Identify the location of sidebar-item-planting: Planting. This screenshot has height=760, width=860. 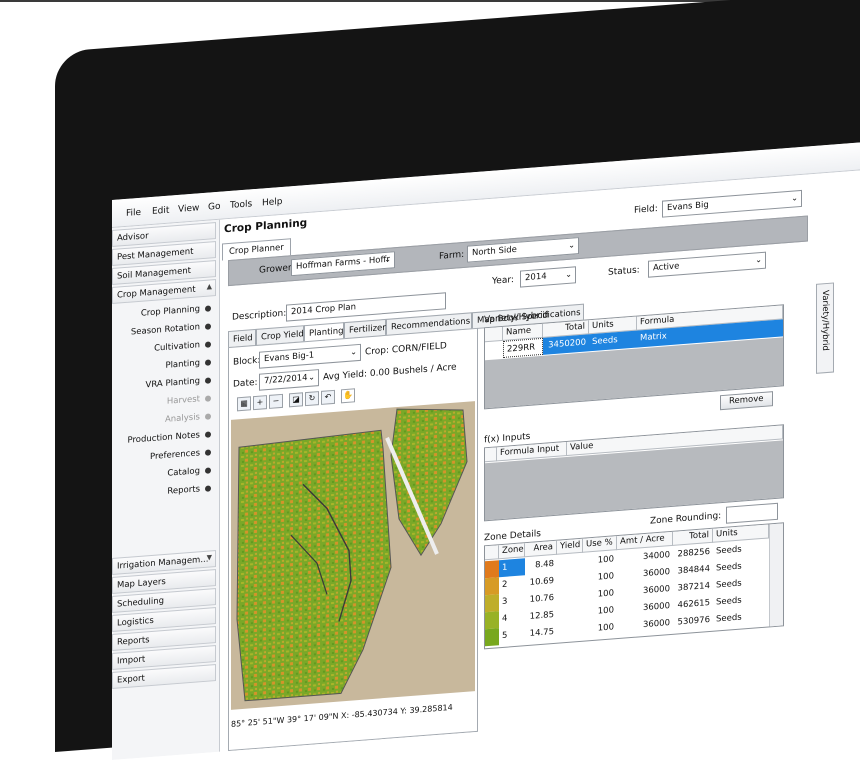
(188, 364).